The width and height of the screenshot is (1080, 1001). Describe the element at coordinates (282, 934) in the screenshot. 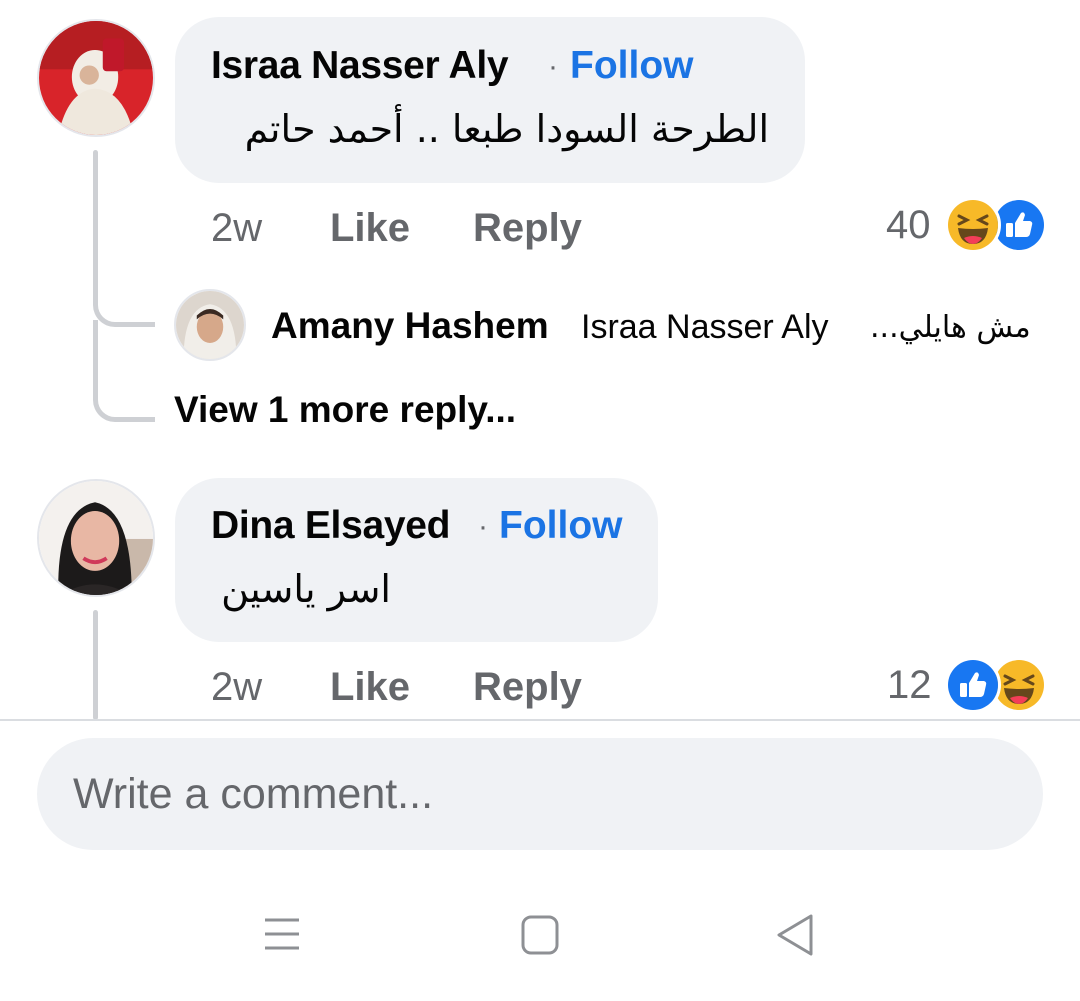

I see `menu-icon` at that location.